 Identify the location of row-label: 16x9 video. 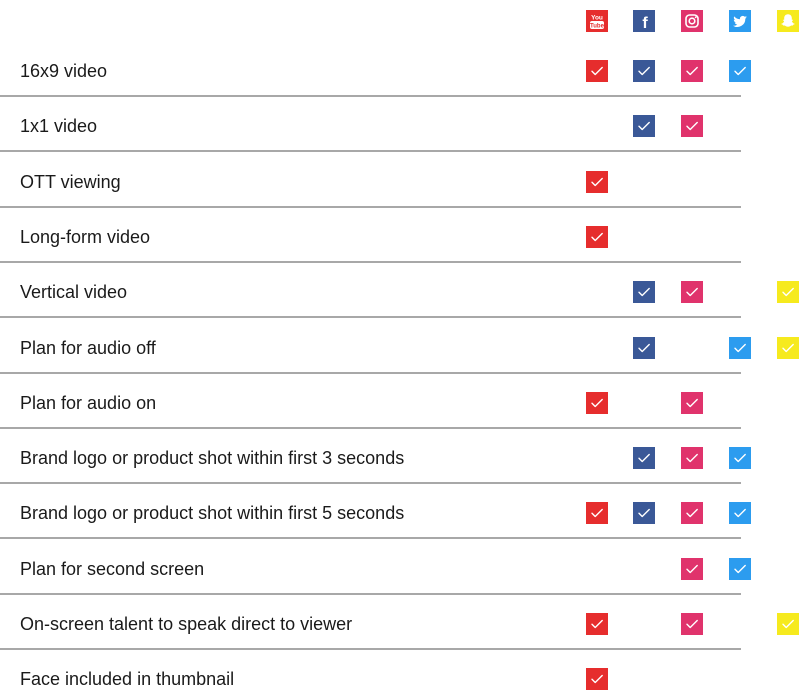
(64, 71).